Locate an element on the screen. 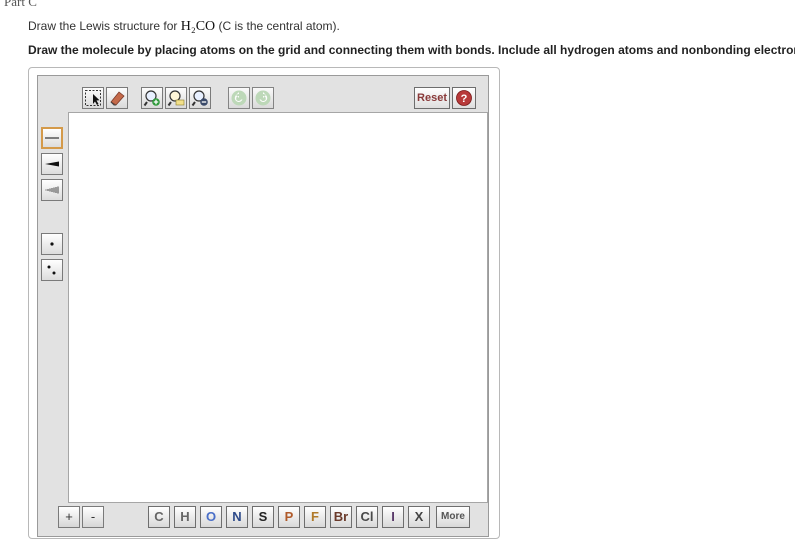 This screenshot has height=539, width=795. electron-pair-tool-button is located at coordinates (52, 270).